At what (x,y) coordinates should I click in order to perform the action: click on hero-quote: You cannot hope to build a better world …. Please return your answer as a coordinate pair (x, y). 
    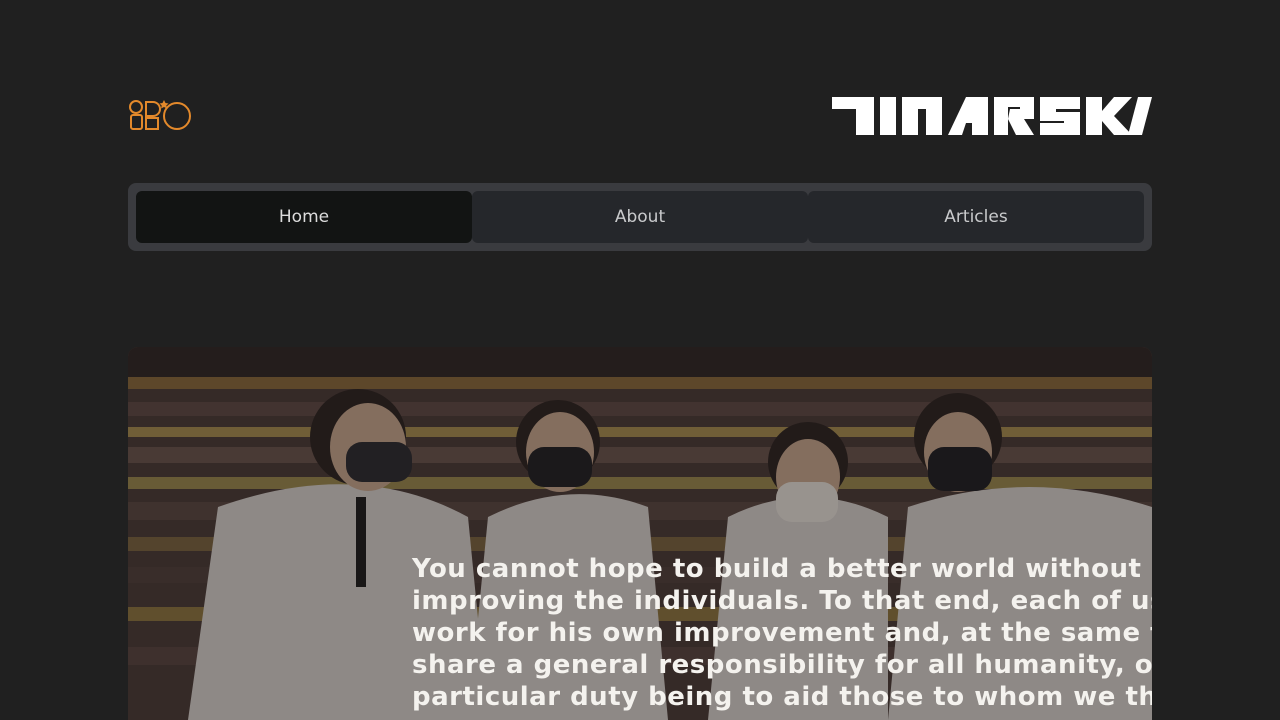
    Looking at the image, I should click on (782, 633).